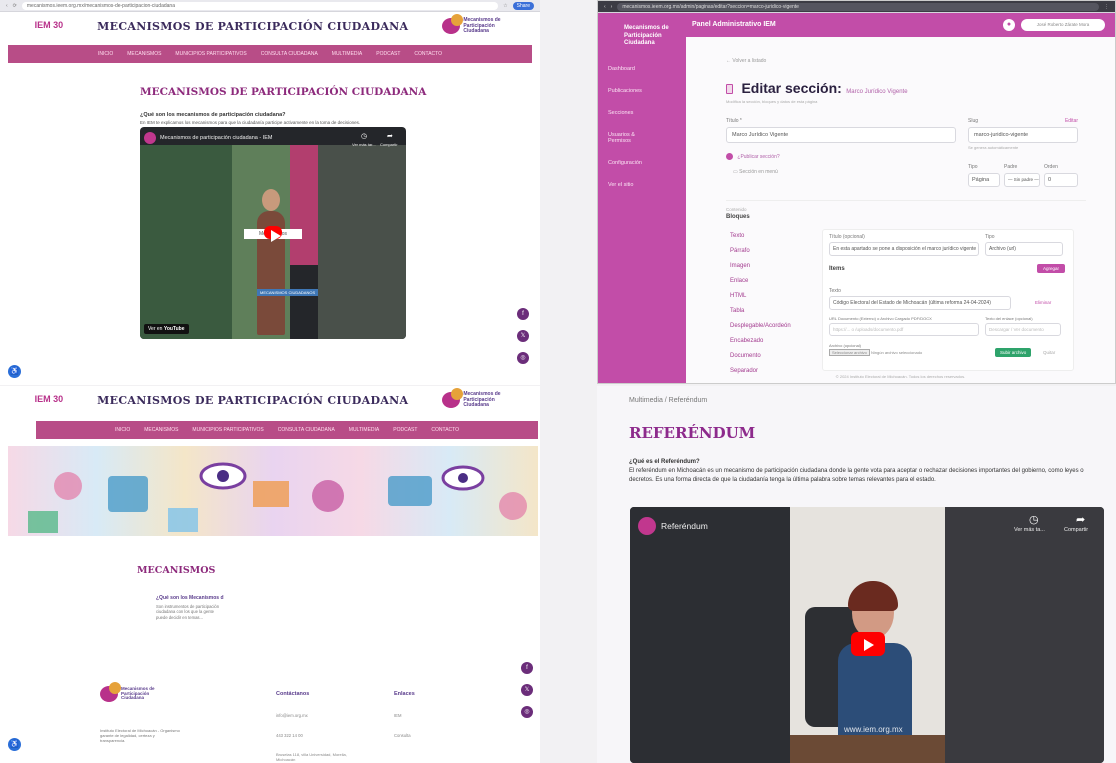  I want to click on watch-on-youtube: Ver en YouTube, so click(166, 329).